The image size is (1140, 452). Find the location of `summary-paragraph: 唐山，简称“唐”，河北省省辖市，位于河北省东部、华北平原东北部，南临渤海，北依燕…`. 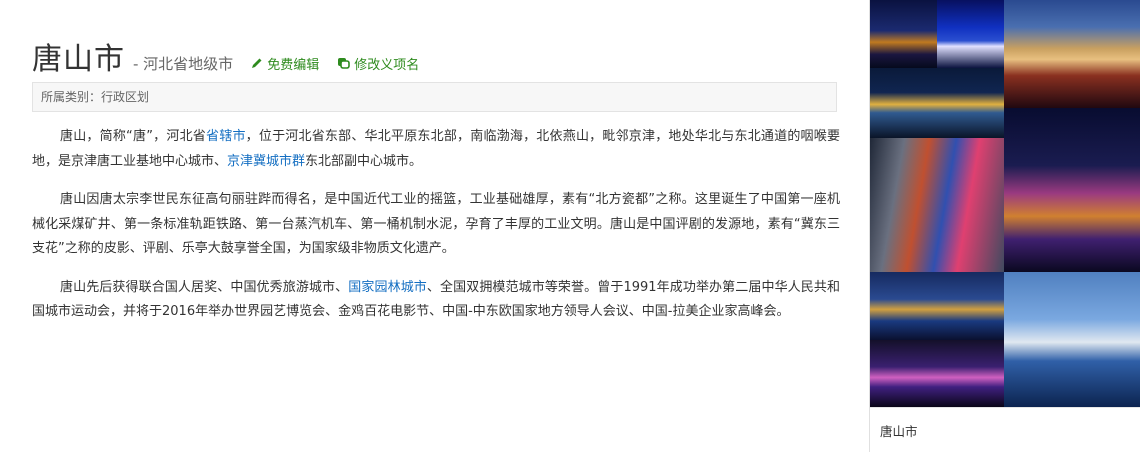

summary-paragraph: 唐山，简称“唐”，河北省省辖市，位于河北省东部、华北平原东北部，南临渤海，北依燕… is located at coordinates (436, 149).